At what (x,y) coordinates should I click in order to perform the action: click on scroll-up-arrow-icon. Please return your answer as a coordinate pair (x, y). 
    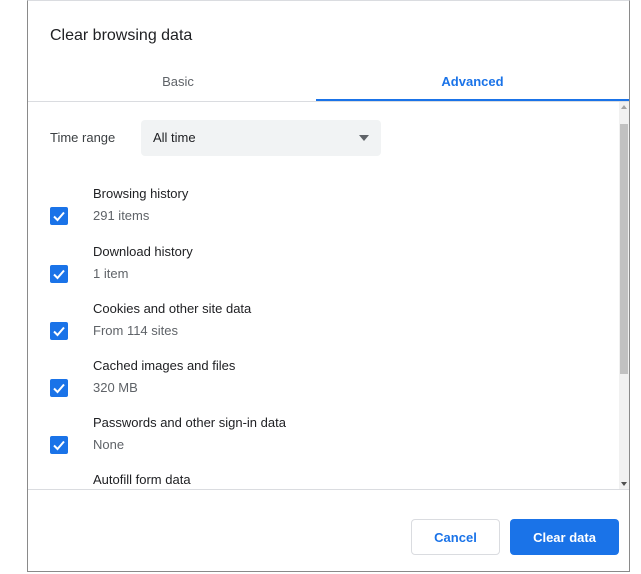
    Looking at the image, I should click on (624, 107).